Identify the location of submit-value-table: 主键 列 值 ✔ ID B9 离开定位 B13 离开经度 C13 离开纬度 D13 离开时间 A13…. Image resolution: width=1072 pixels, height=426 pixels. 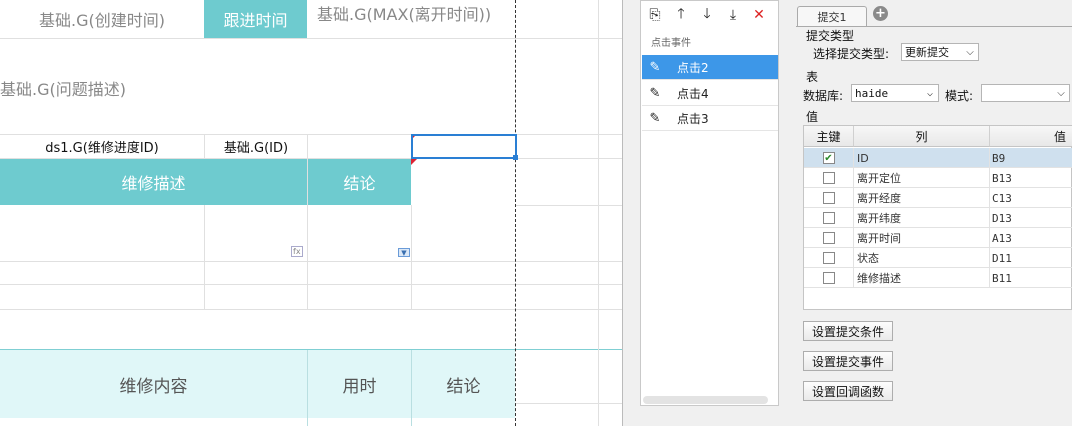
(937, 217).